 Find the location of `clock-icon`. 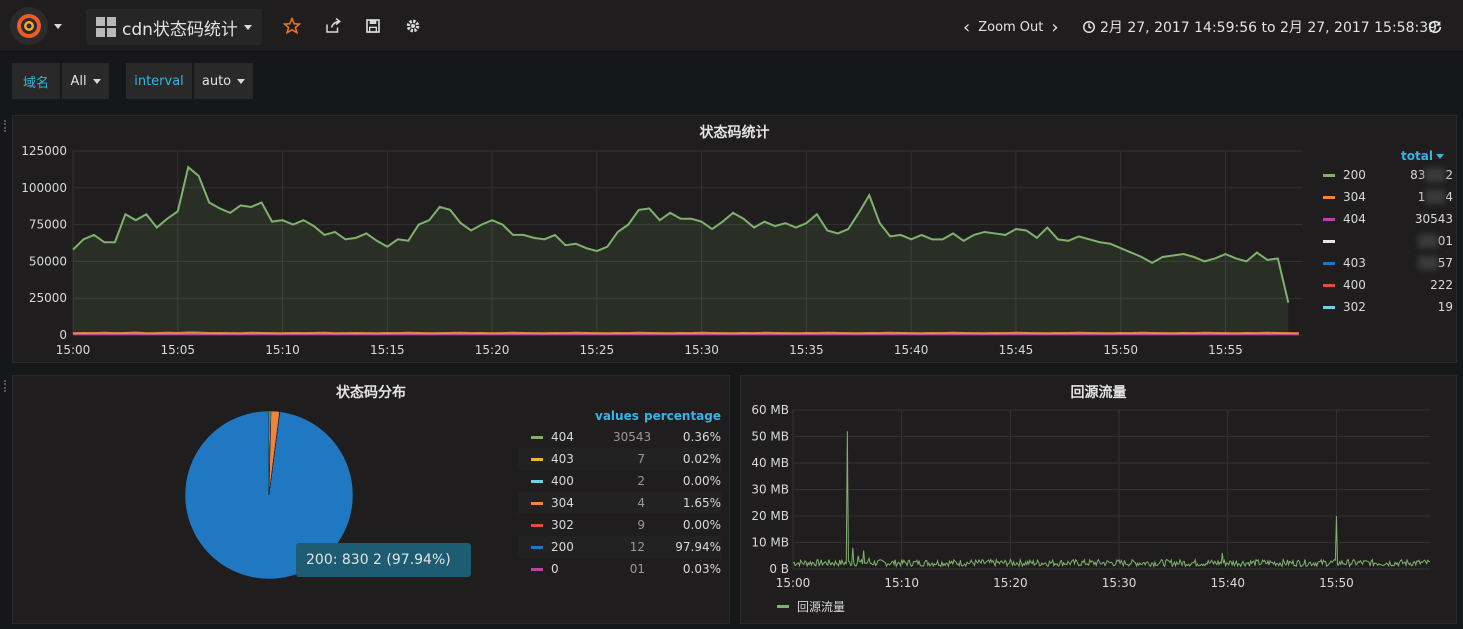

clock-icon is located at coordinates (1089, 27).